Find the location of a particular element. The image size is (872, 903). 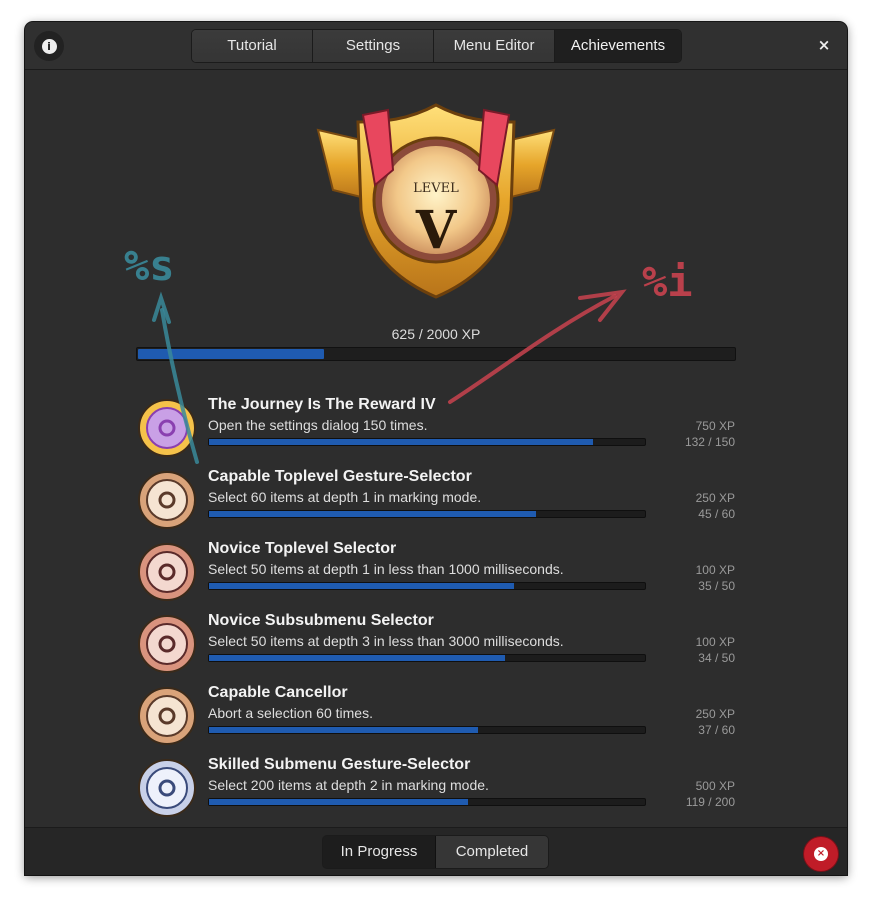

achievement-title: Novice Subsubmenu Selector is located at coordinates (321, 620).